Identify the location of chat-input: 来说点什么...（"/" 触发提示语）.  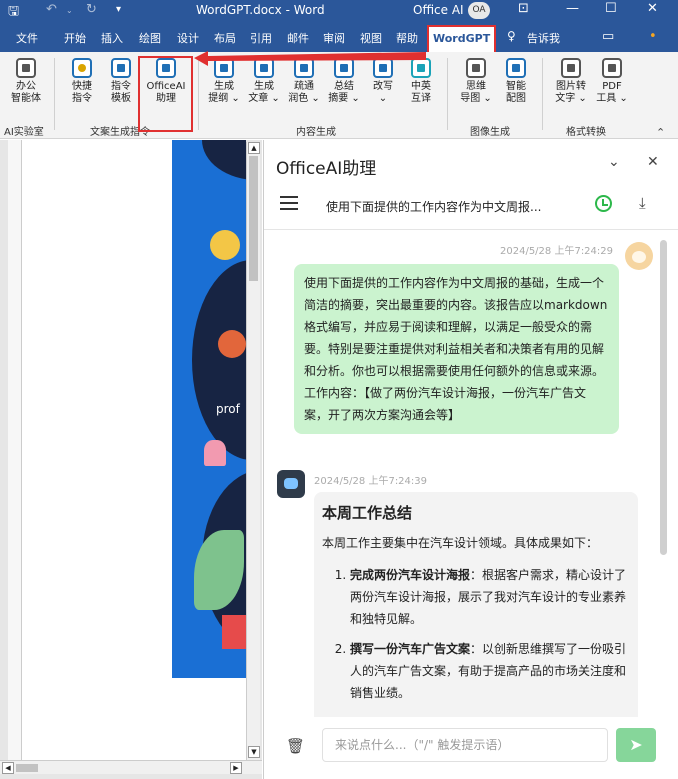
(465, 745).